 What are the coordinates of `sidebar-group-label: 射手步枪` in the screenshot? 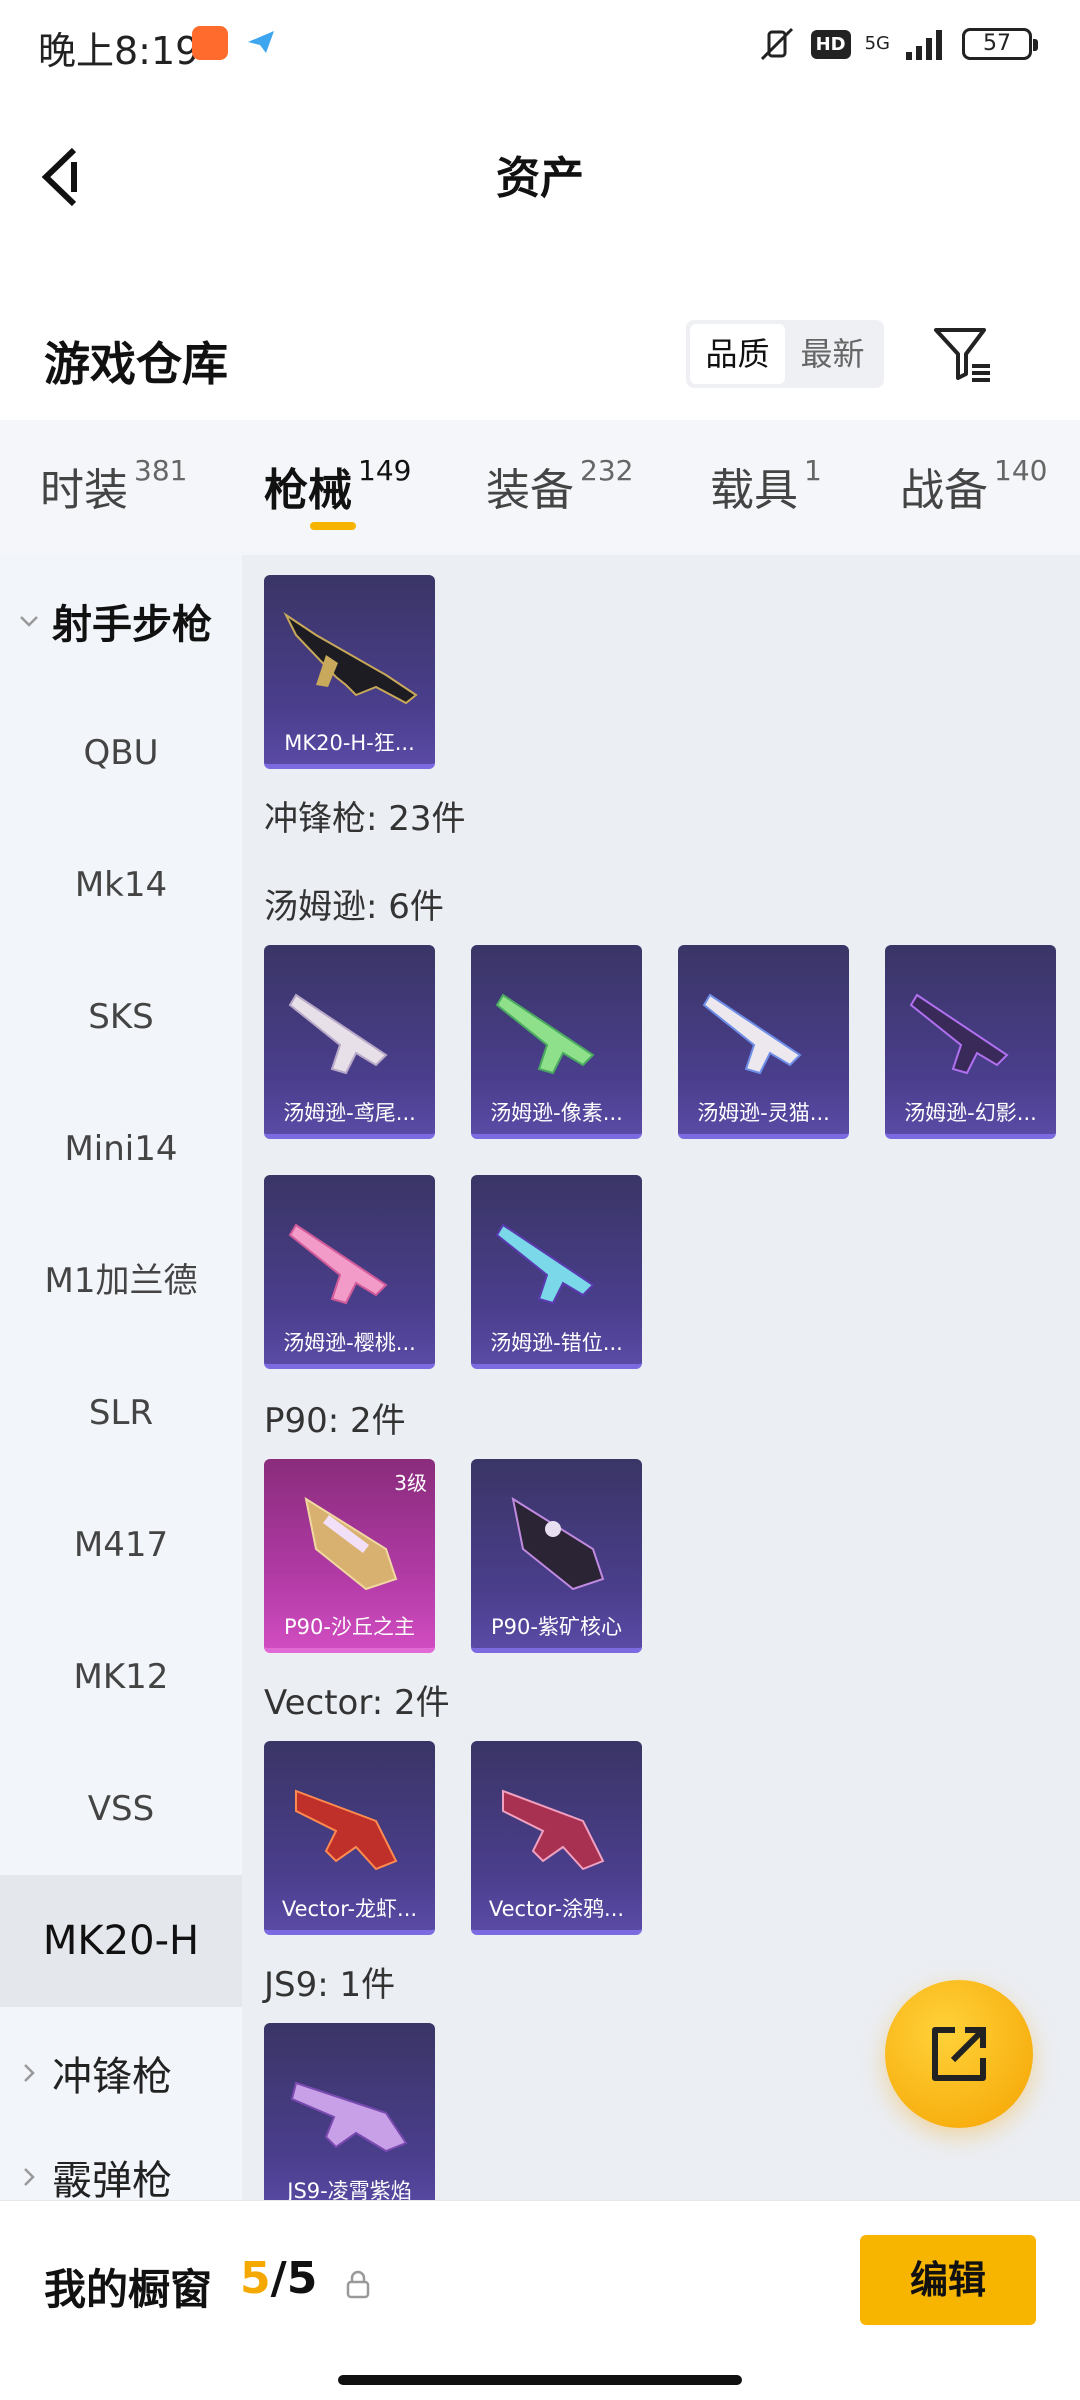 It's located at (132, 625).